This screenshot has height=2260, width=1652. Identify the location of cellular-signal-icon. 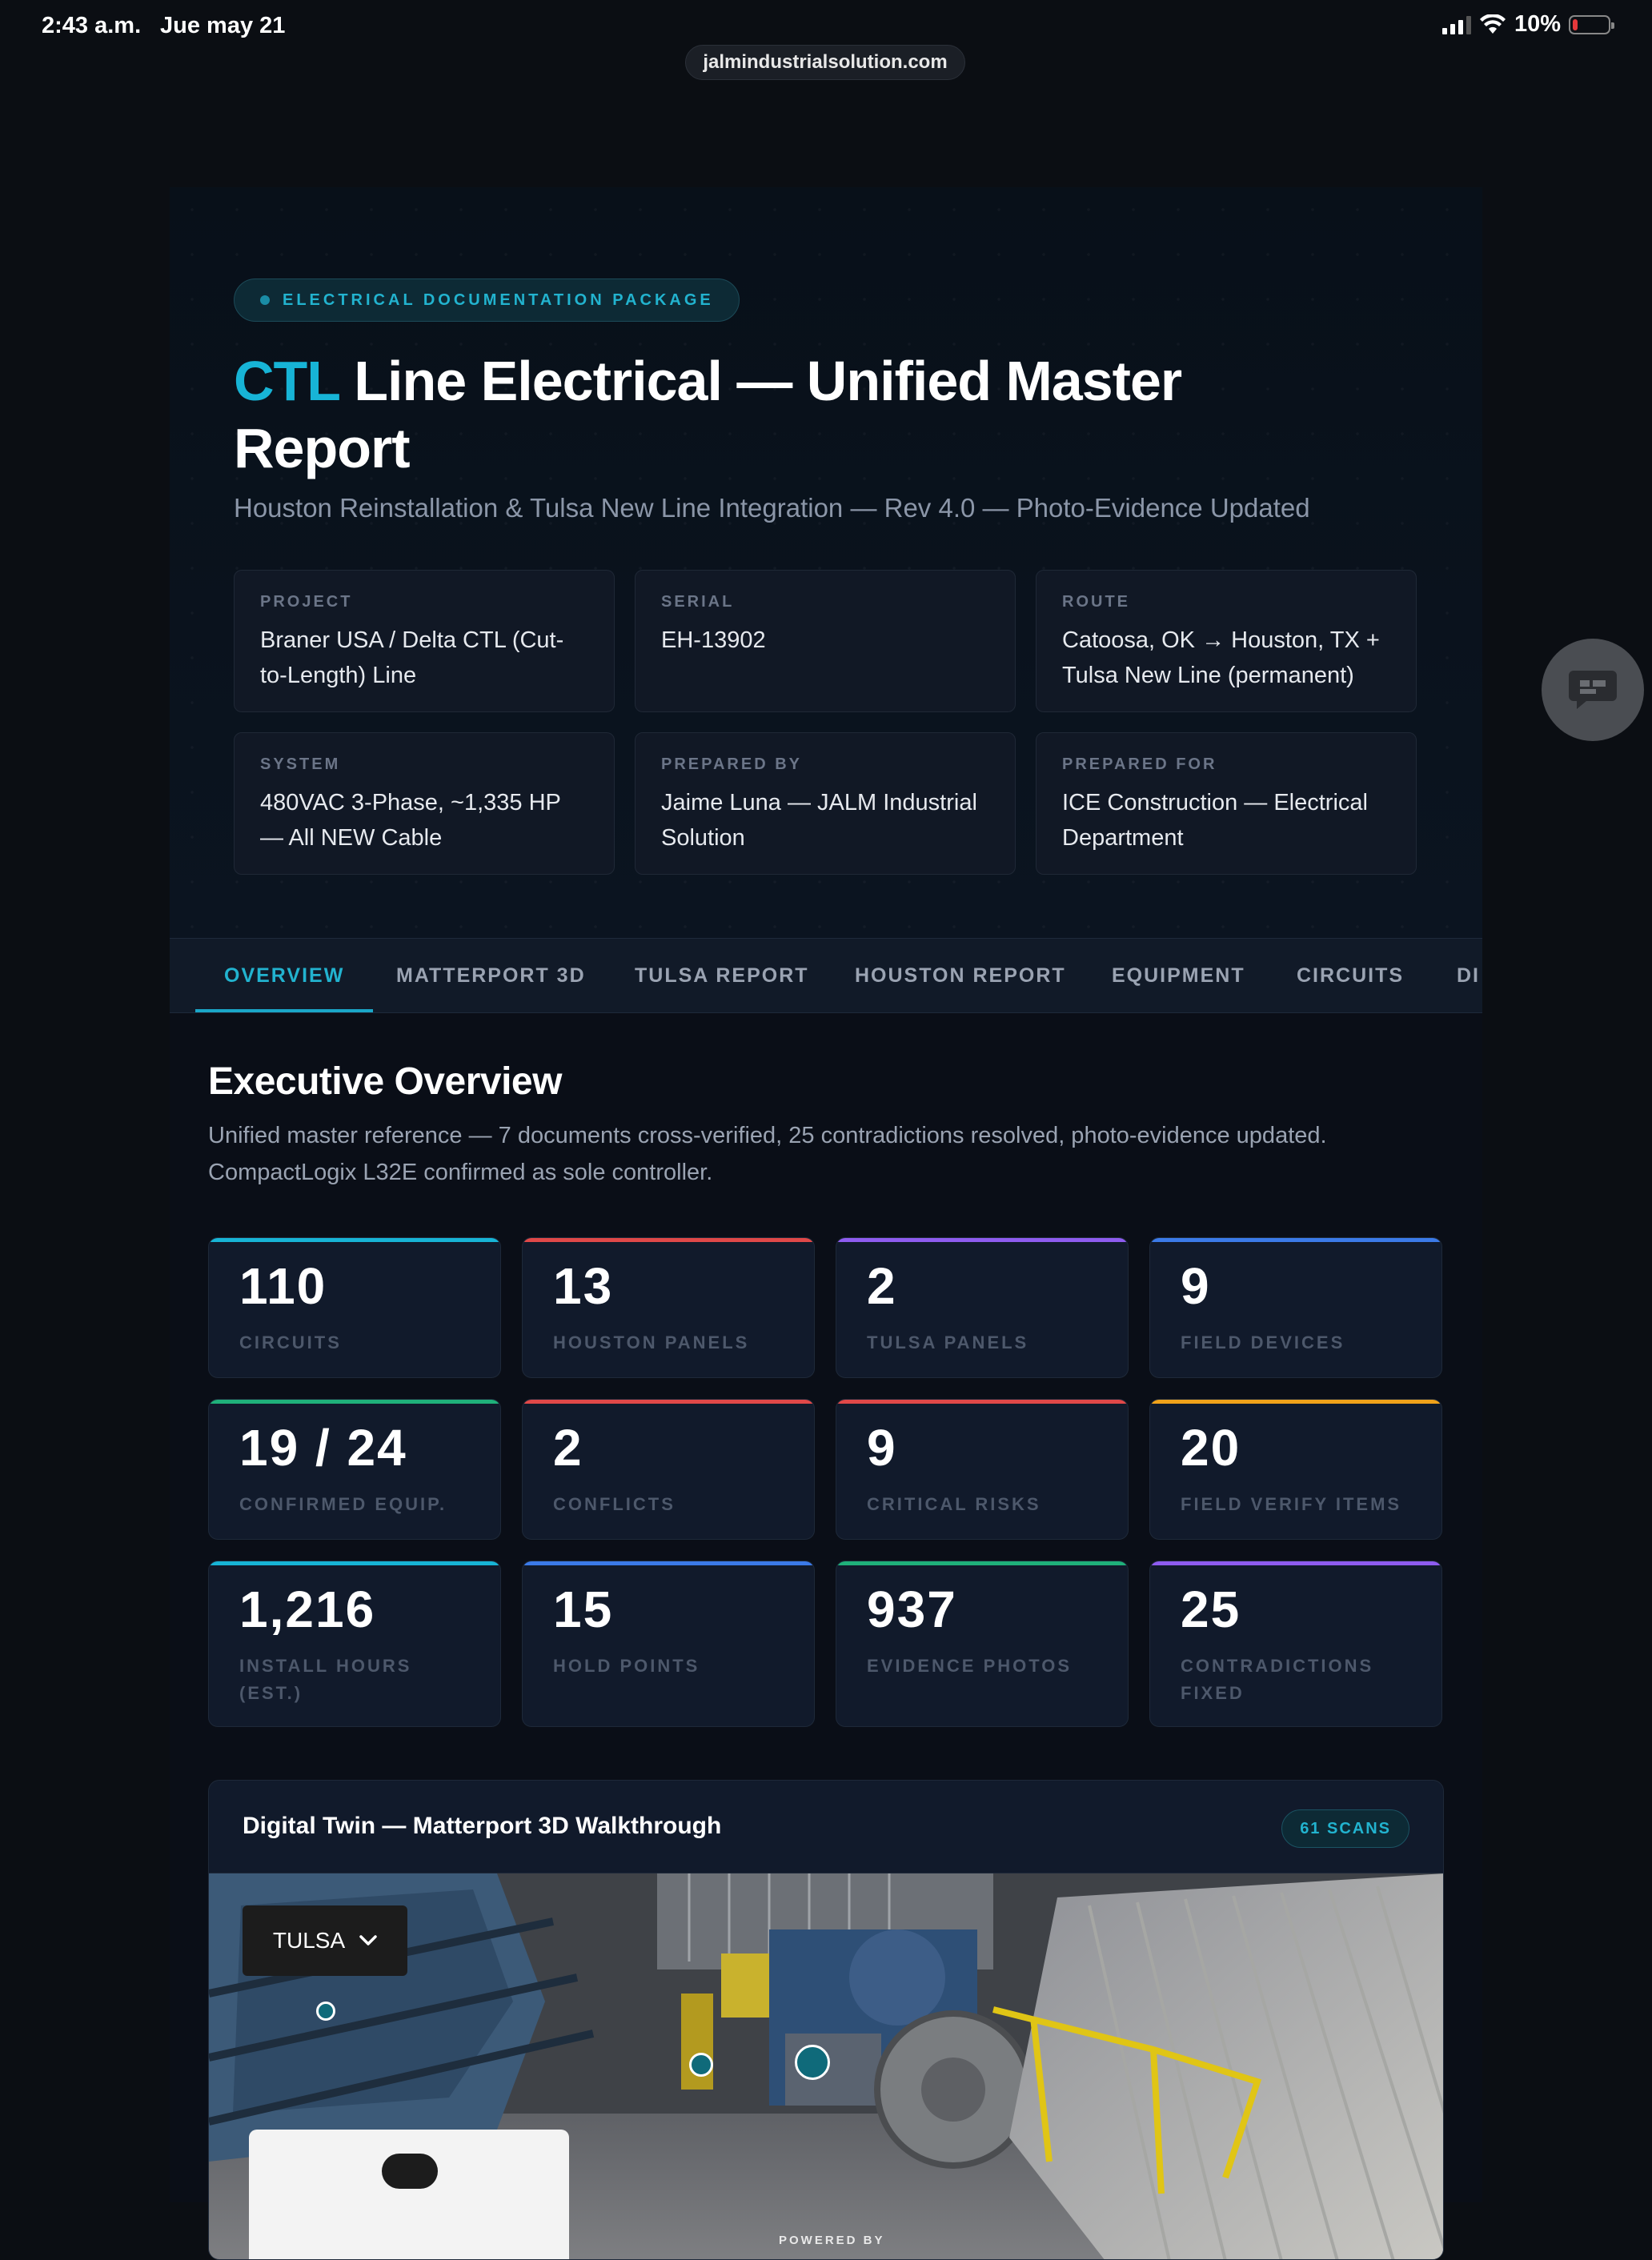
(1456, 24).